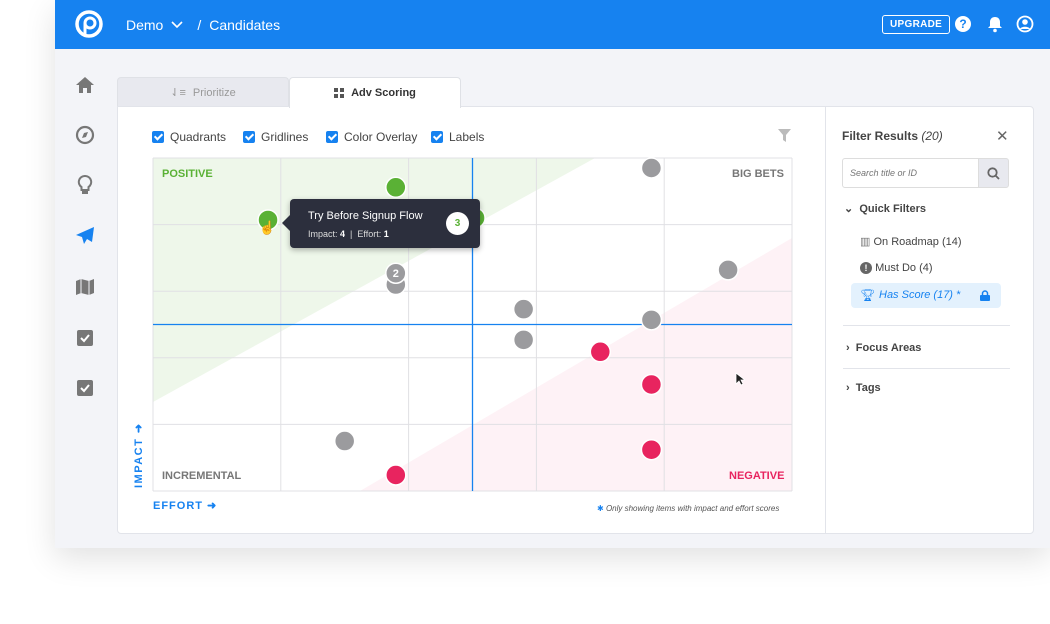 The image size is (1050, 624). Describe the element at coordinates (892, 136) in the screenshot. I see `filter-title: Filter Results (20)` at that location.